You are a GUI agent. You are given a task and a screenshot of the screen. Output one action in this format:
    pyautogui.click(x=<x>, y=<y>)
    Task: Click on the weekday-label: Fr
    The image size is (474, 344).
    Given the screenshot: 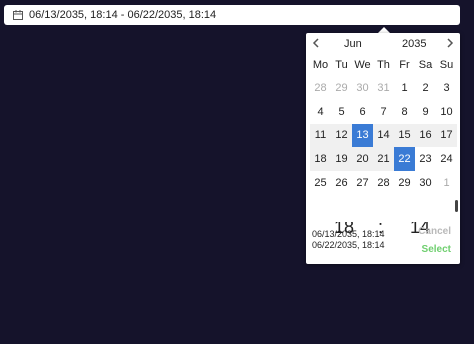 What is the action you would take?
    pyautogui.click(x=404, y=65)
    